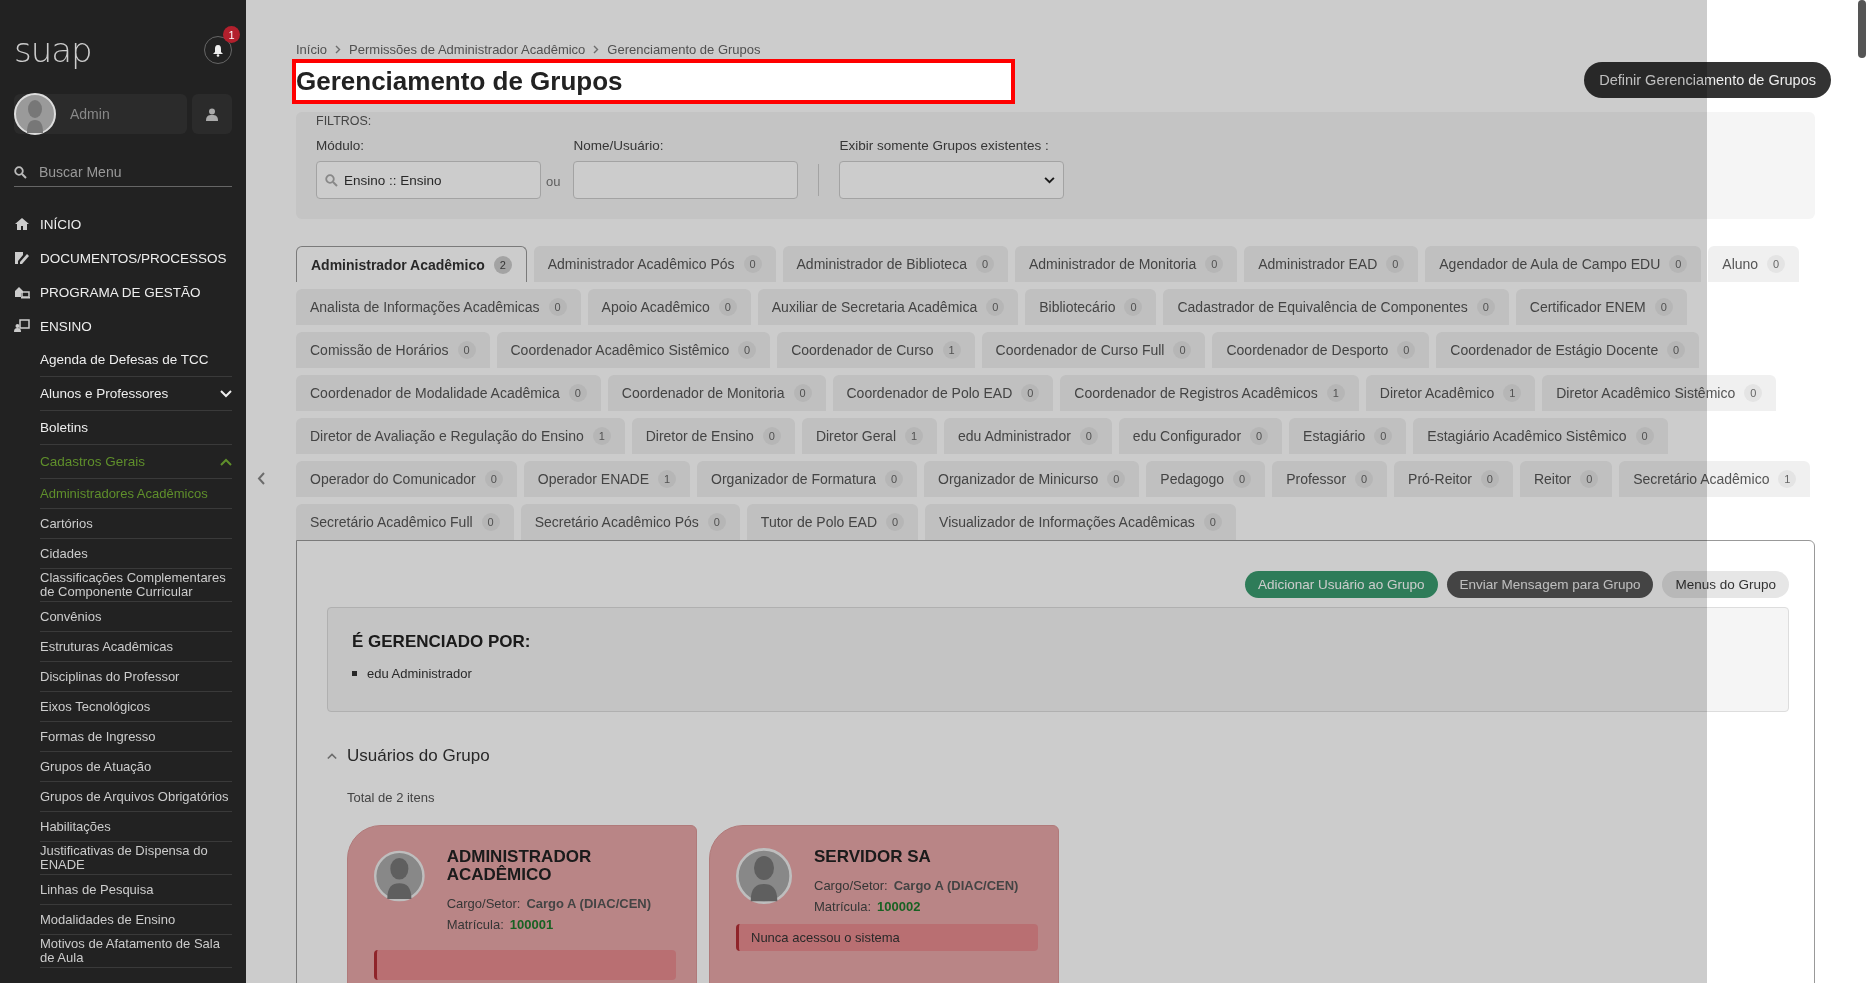 This screenshot has width=1866, height=983. What do you see at coordinates (428, 180) in the screenshot?
I see `module-field: Ensino :: Ensino` at bounding box center [428, 180].